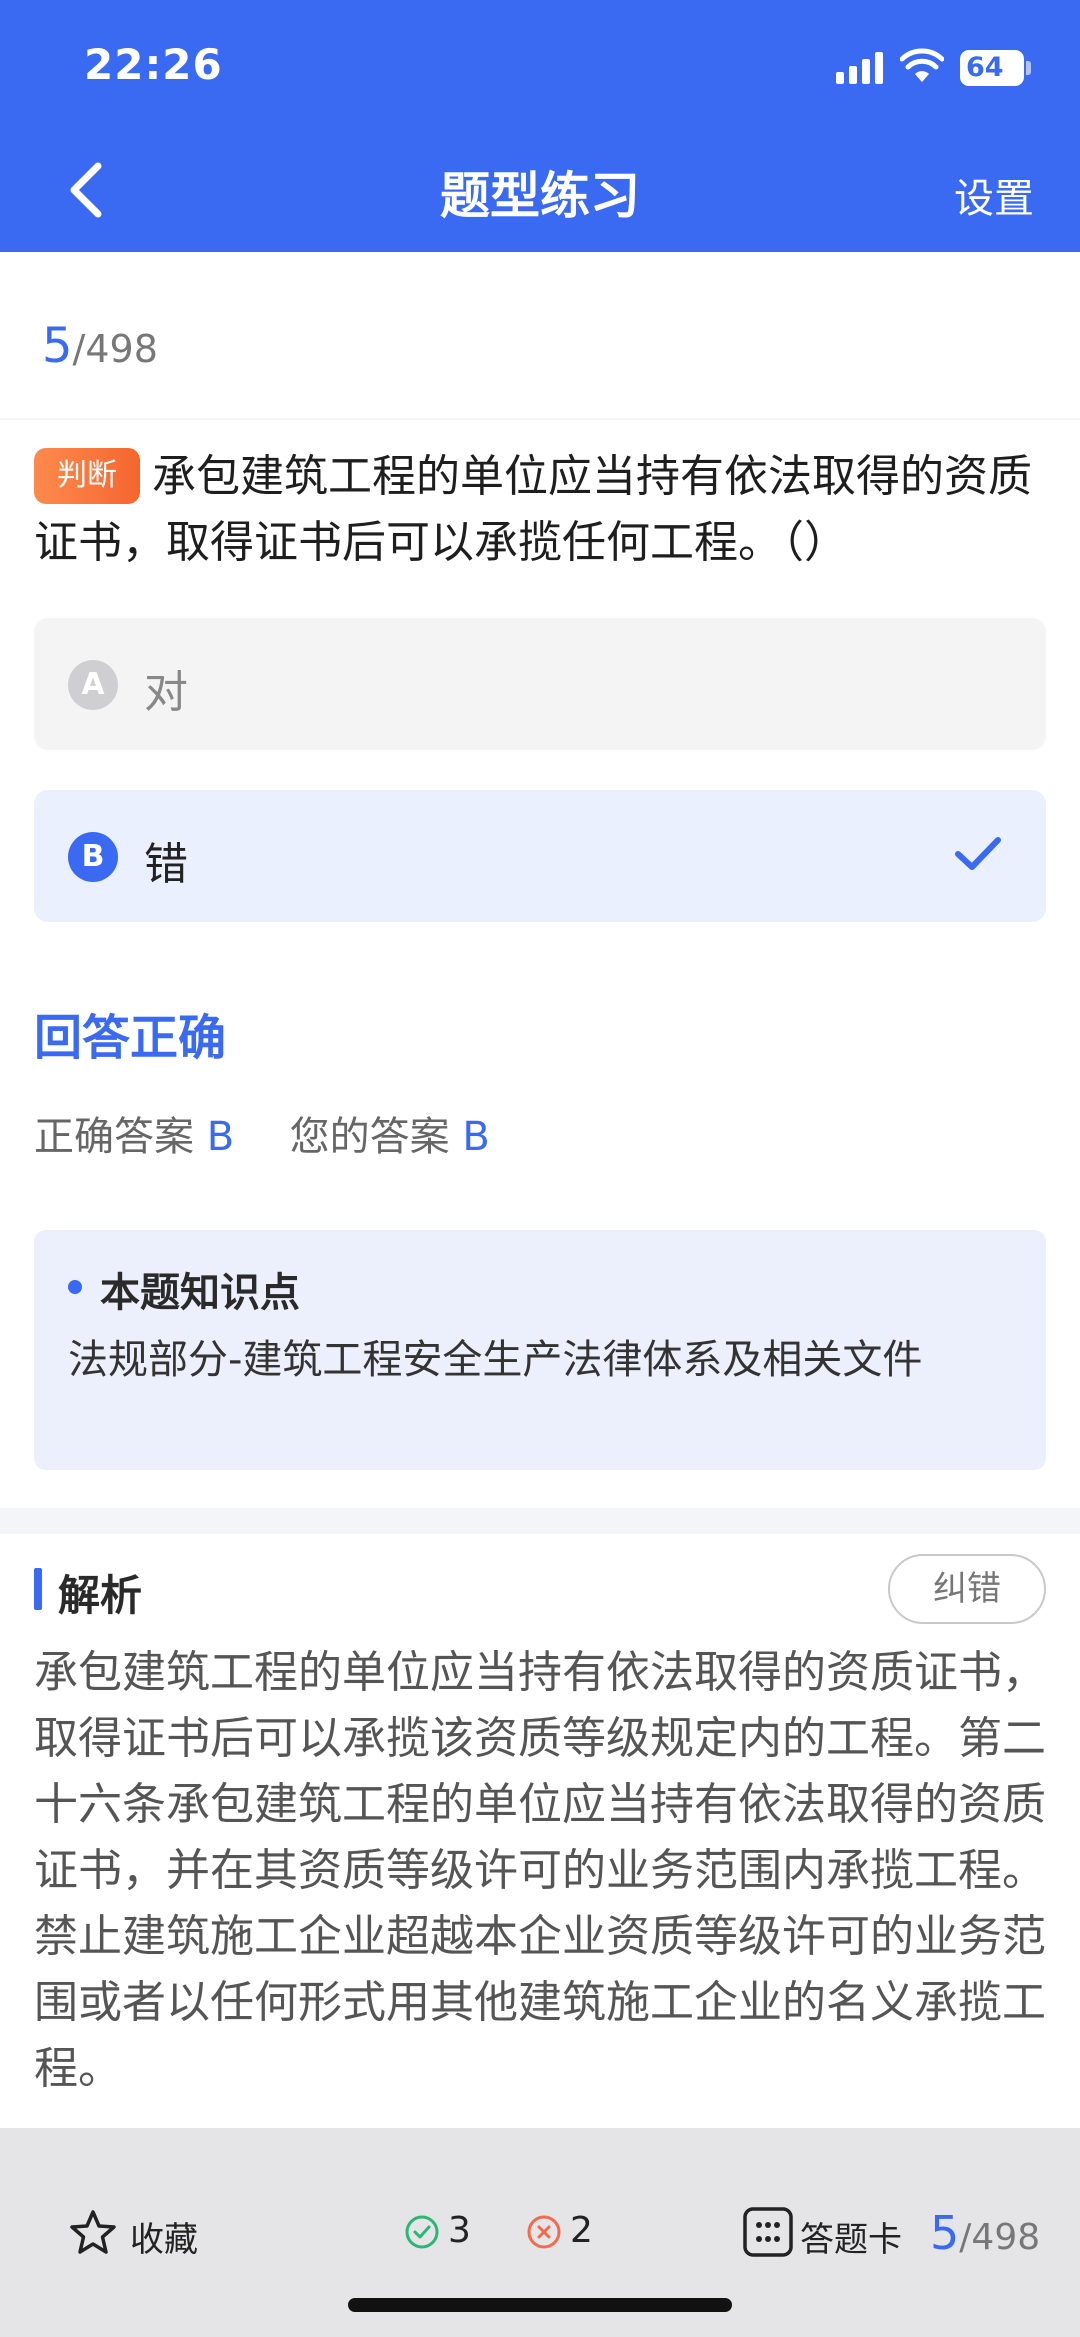 The width and height of the screenshot is (1080, 2337). Describe the element at coordinates (851, 2236) in the screenshot. I see `answer-card-button: 答题卡` at that location.